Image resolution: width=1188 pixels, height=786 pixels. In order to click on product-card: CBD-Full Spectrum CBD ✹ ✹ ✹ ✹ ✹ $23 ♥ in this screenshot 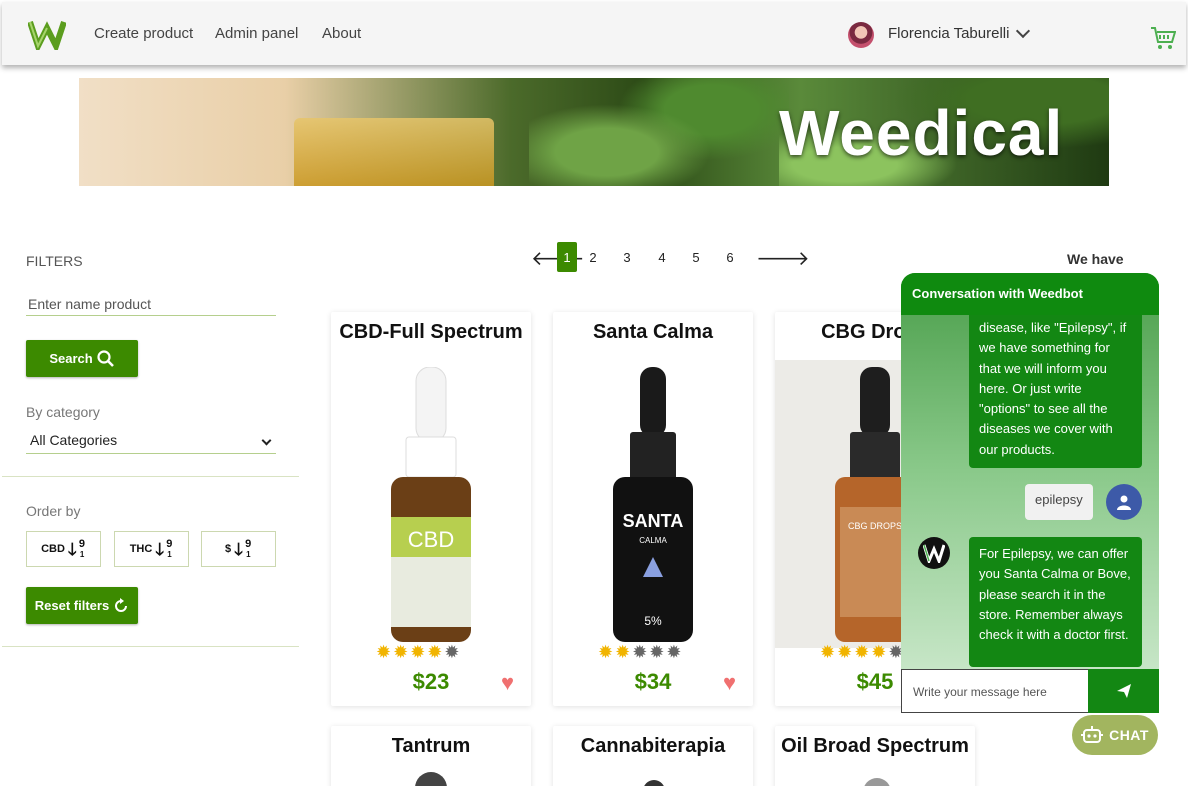, I will do `click(431, 509)`.